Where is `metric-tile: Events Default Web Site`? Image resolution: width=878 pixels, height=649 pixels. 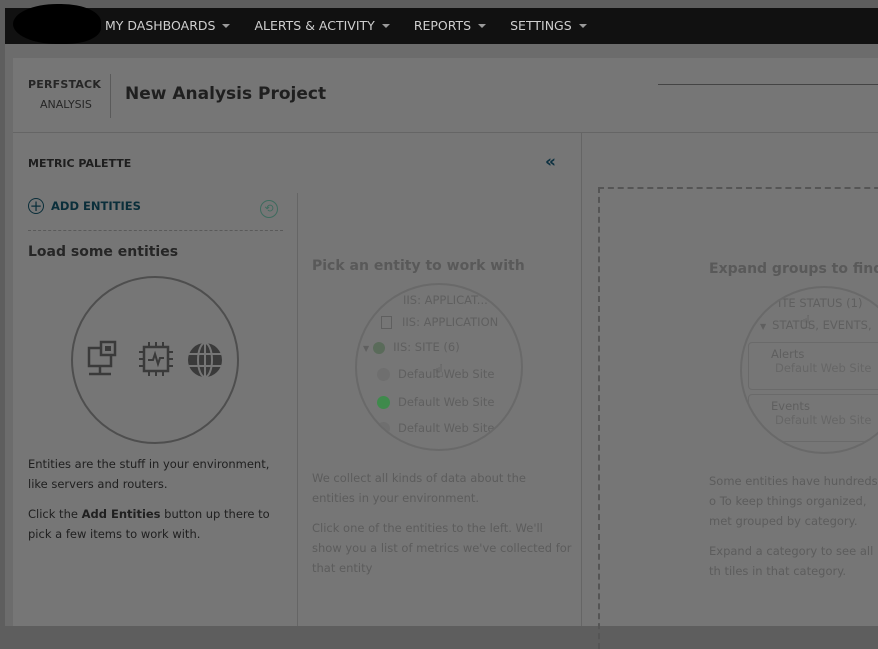
metric-tile: Events Default Web Site is located at coordinates (813, 418).